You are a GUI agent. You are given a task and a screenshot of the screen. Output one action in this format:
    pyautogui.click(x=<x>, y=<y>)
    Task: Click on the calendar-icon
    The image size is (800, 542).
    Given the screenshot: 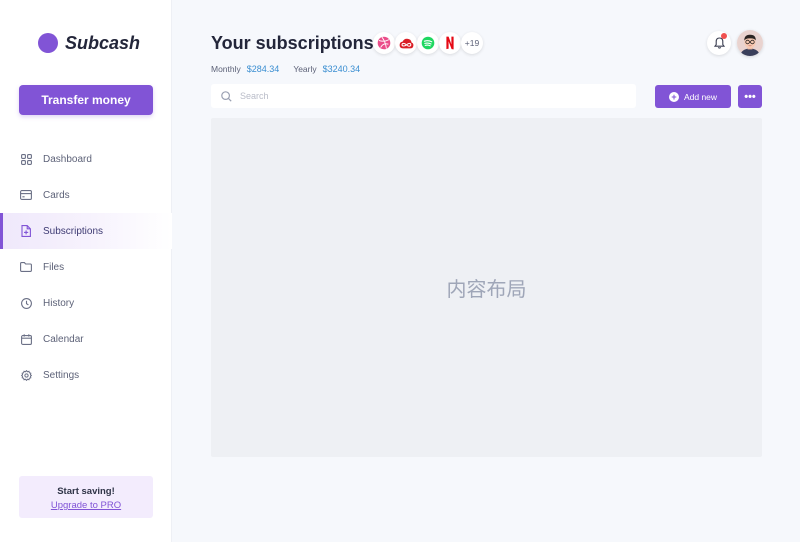 What is the action you would take?
    pyautogui.click(x=26, y=339)
    